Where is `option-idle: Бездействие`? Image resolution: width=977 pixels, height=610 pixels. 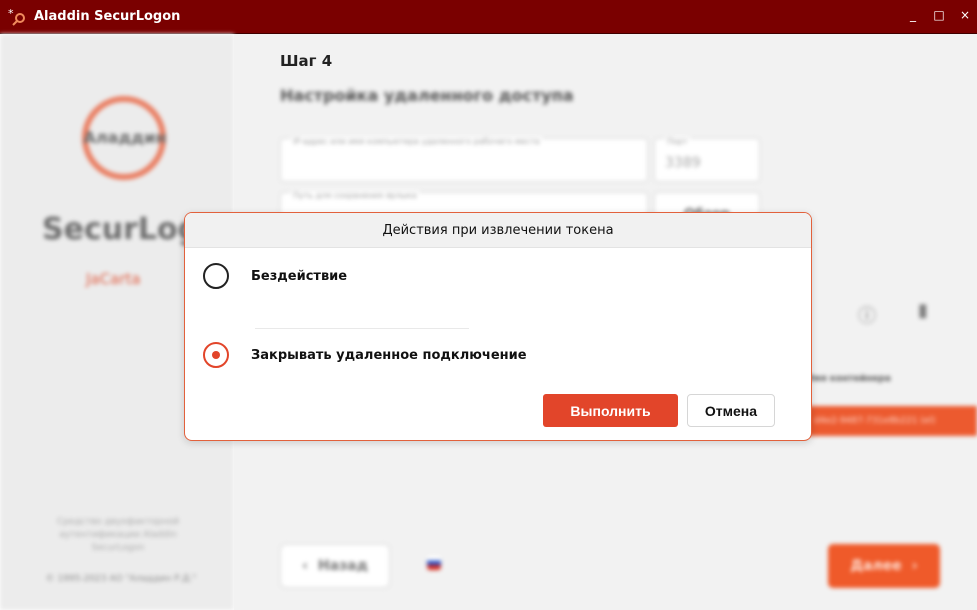 option-idle: Бездействие is located at coordinates (275, 276).